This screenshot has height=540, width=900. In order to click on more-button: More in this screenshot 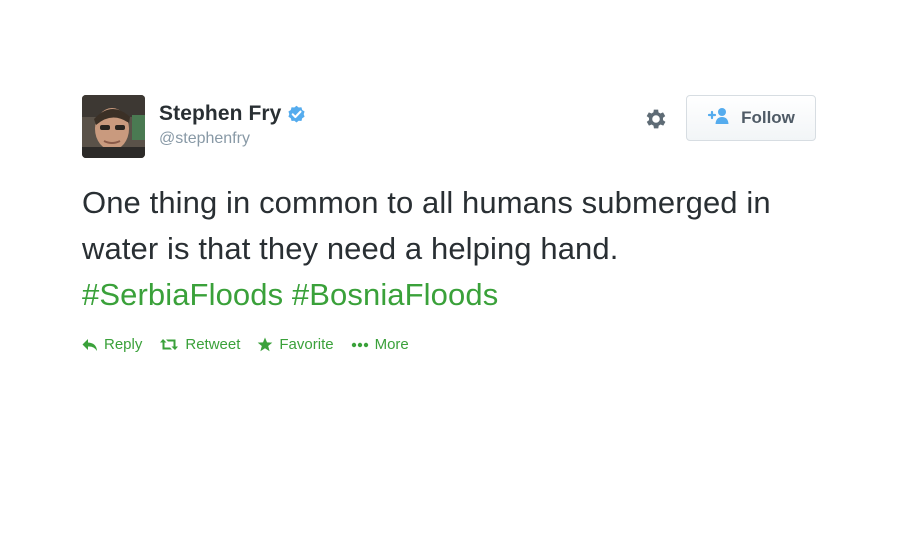, I will do `click(380, 344)`.